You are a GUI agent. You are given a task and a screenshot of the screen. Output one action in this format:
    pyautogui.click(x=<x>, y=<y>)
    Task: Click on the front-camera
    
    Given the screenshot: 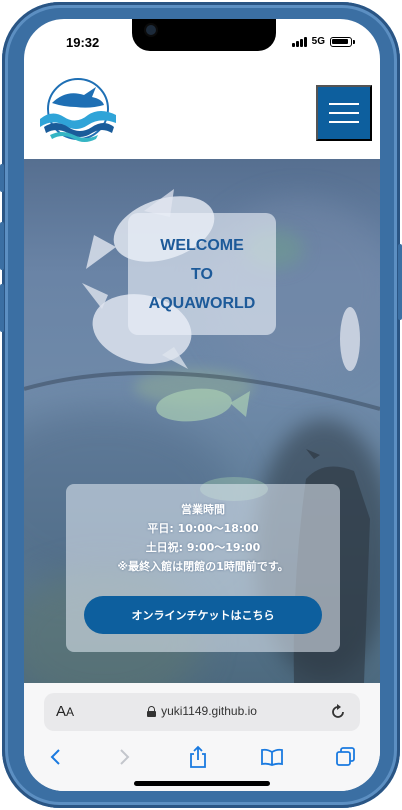 What is the action you would take?
    pyautogui.click(x=151, y=30)
    